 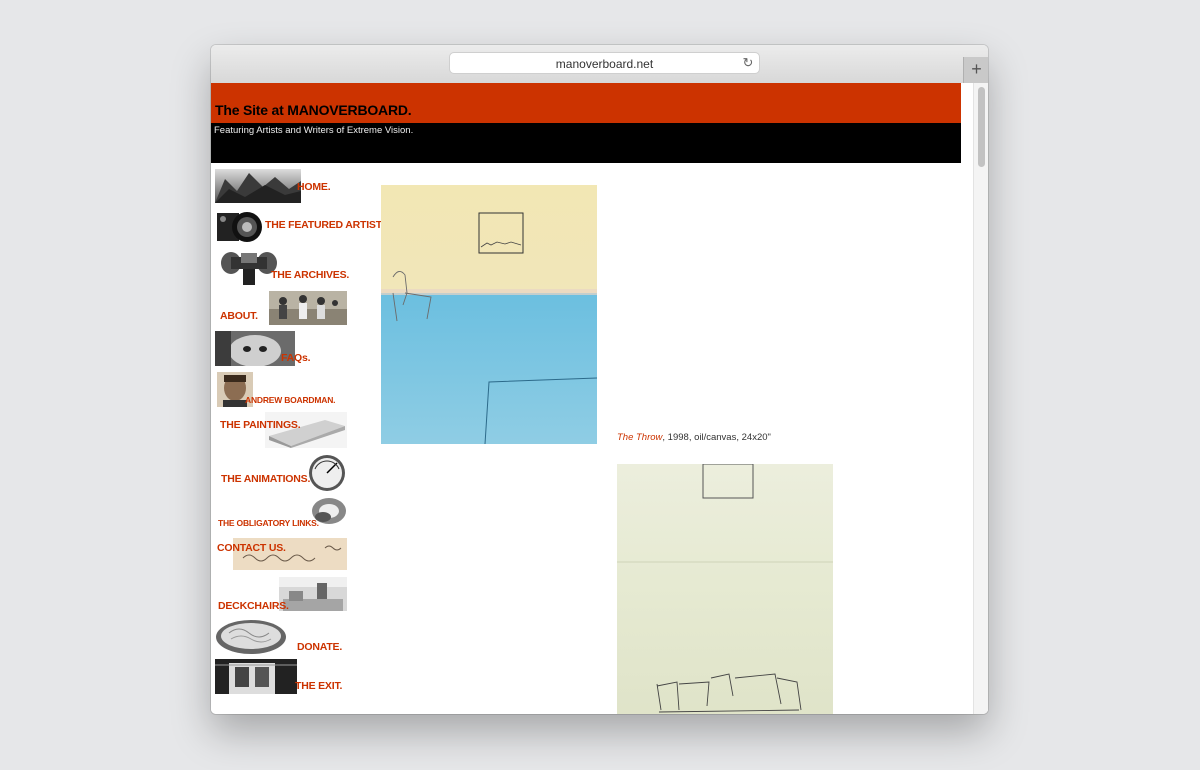 What do you see at coordinates (308, 308) in the screenshot?
I see `people-photo-icon` at bounding box center [308, 308].